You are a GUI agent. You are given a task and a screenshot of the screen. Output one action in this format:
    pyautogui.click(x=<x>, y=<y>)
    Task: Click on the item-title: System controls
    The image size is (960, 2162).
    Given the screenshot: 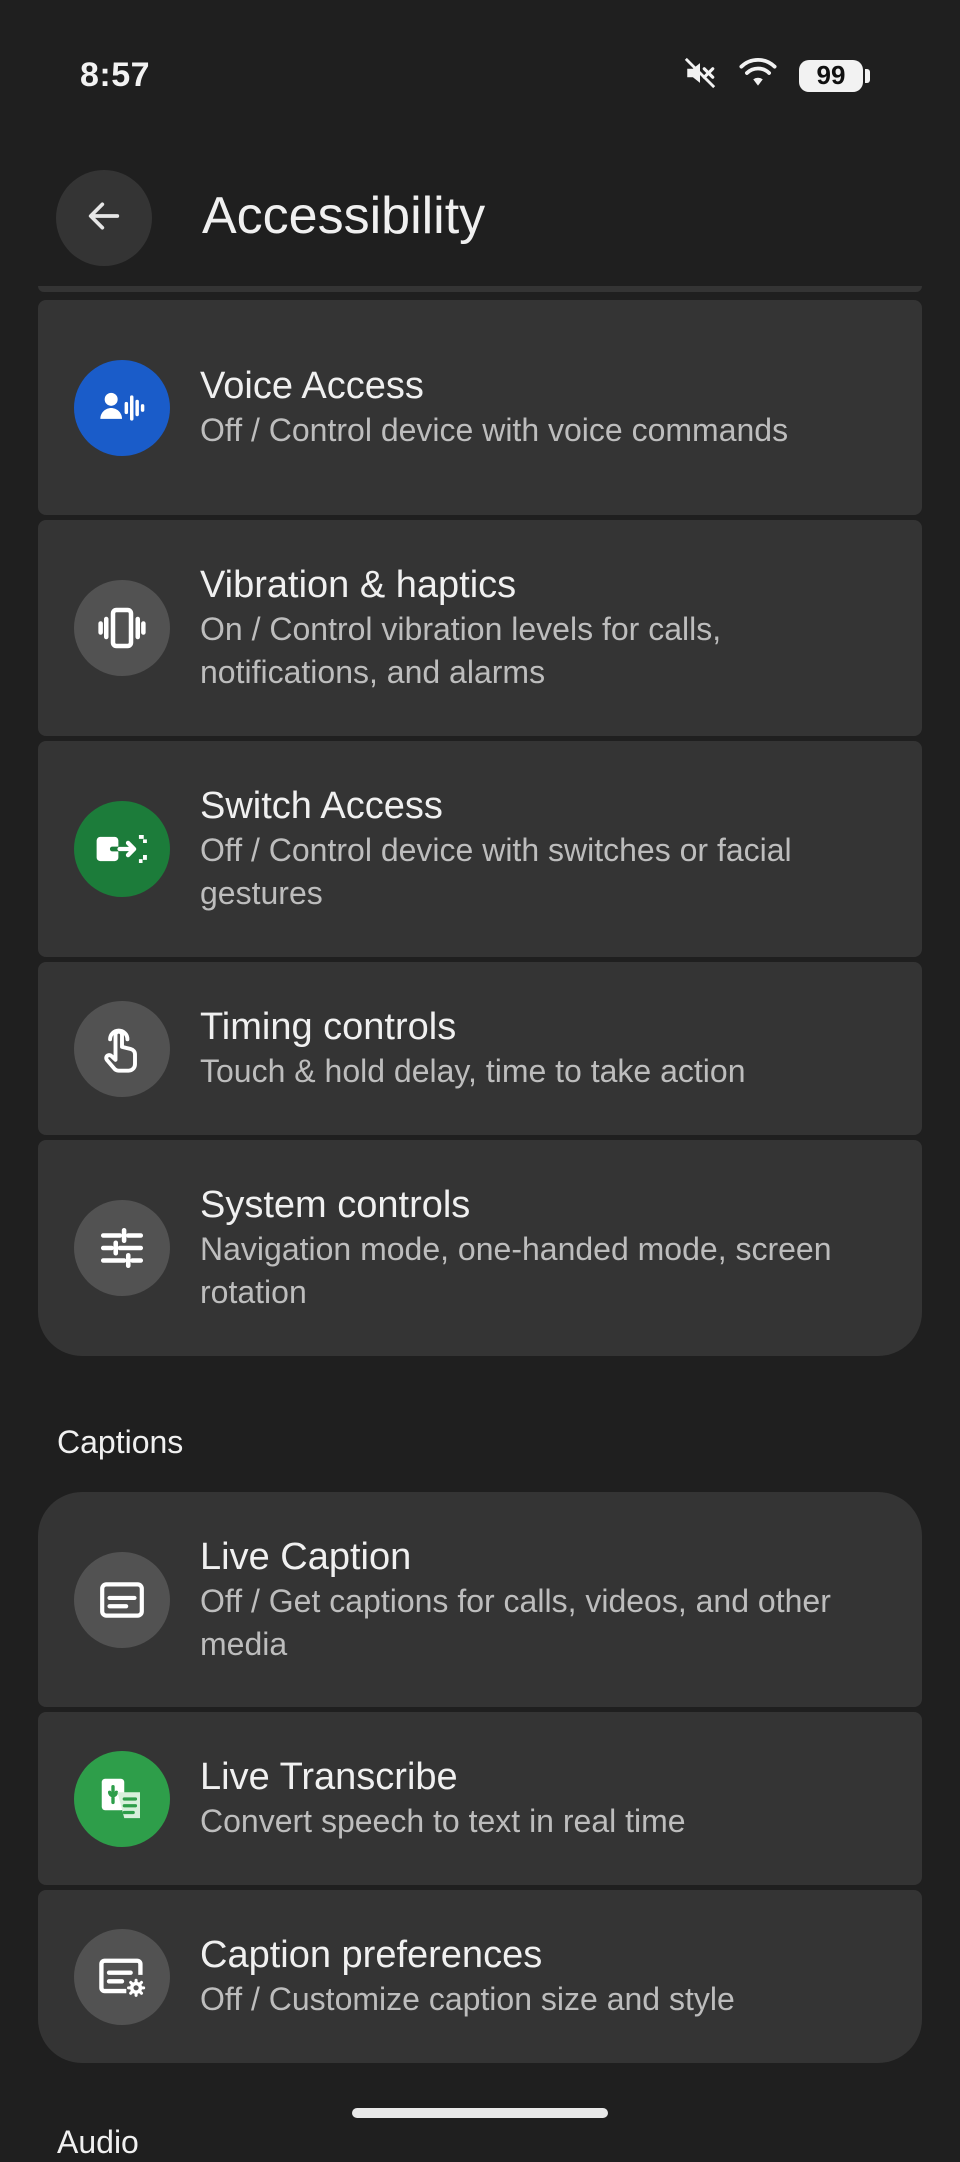 What is the action you would take?
    pyautogui.click(x=335, y=1205)
    